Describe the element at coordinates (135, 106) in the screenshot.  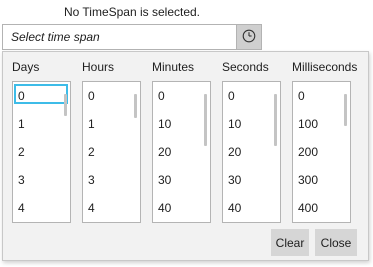
I see `hours-scrollbar` at that location.